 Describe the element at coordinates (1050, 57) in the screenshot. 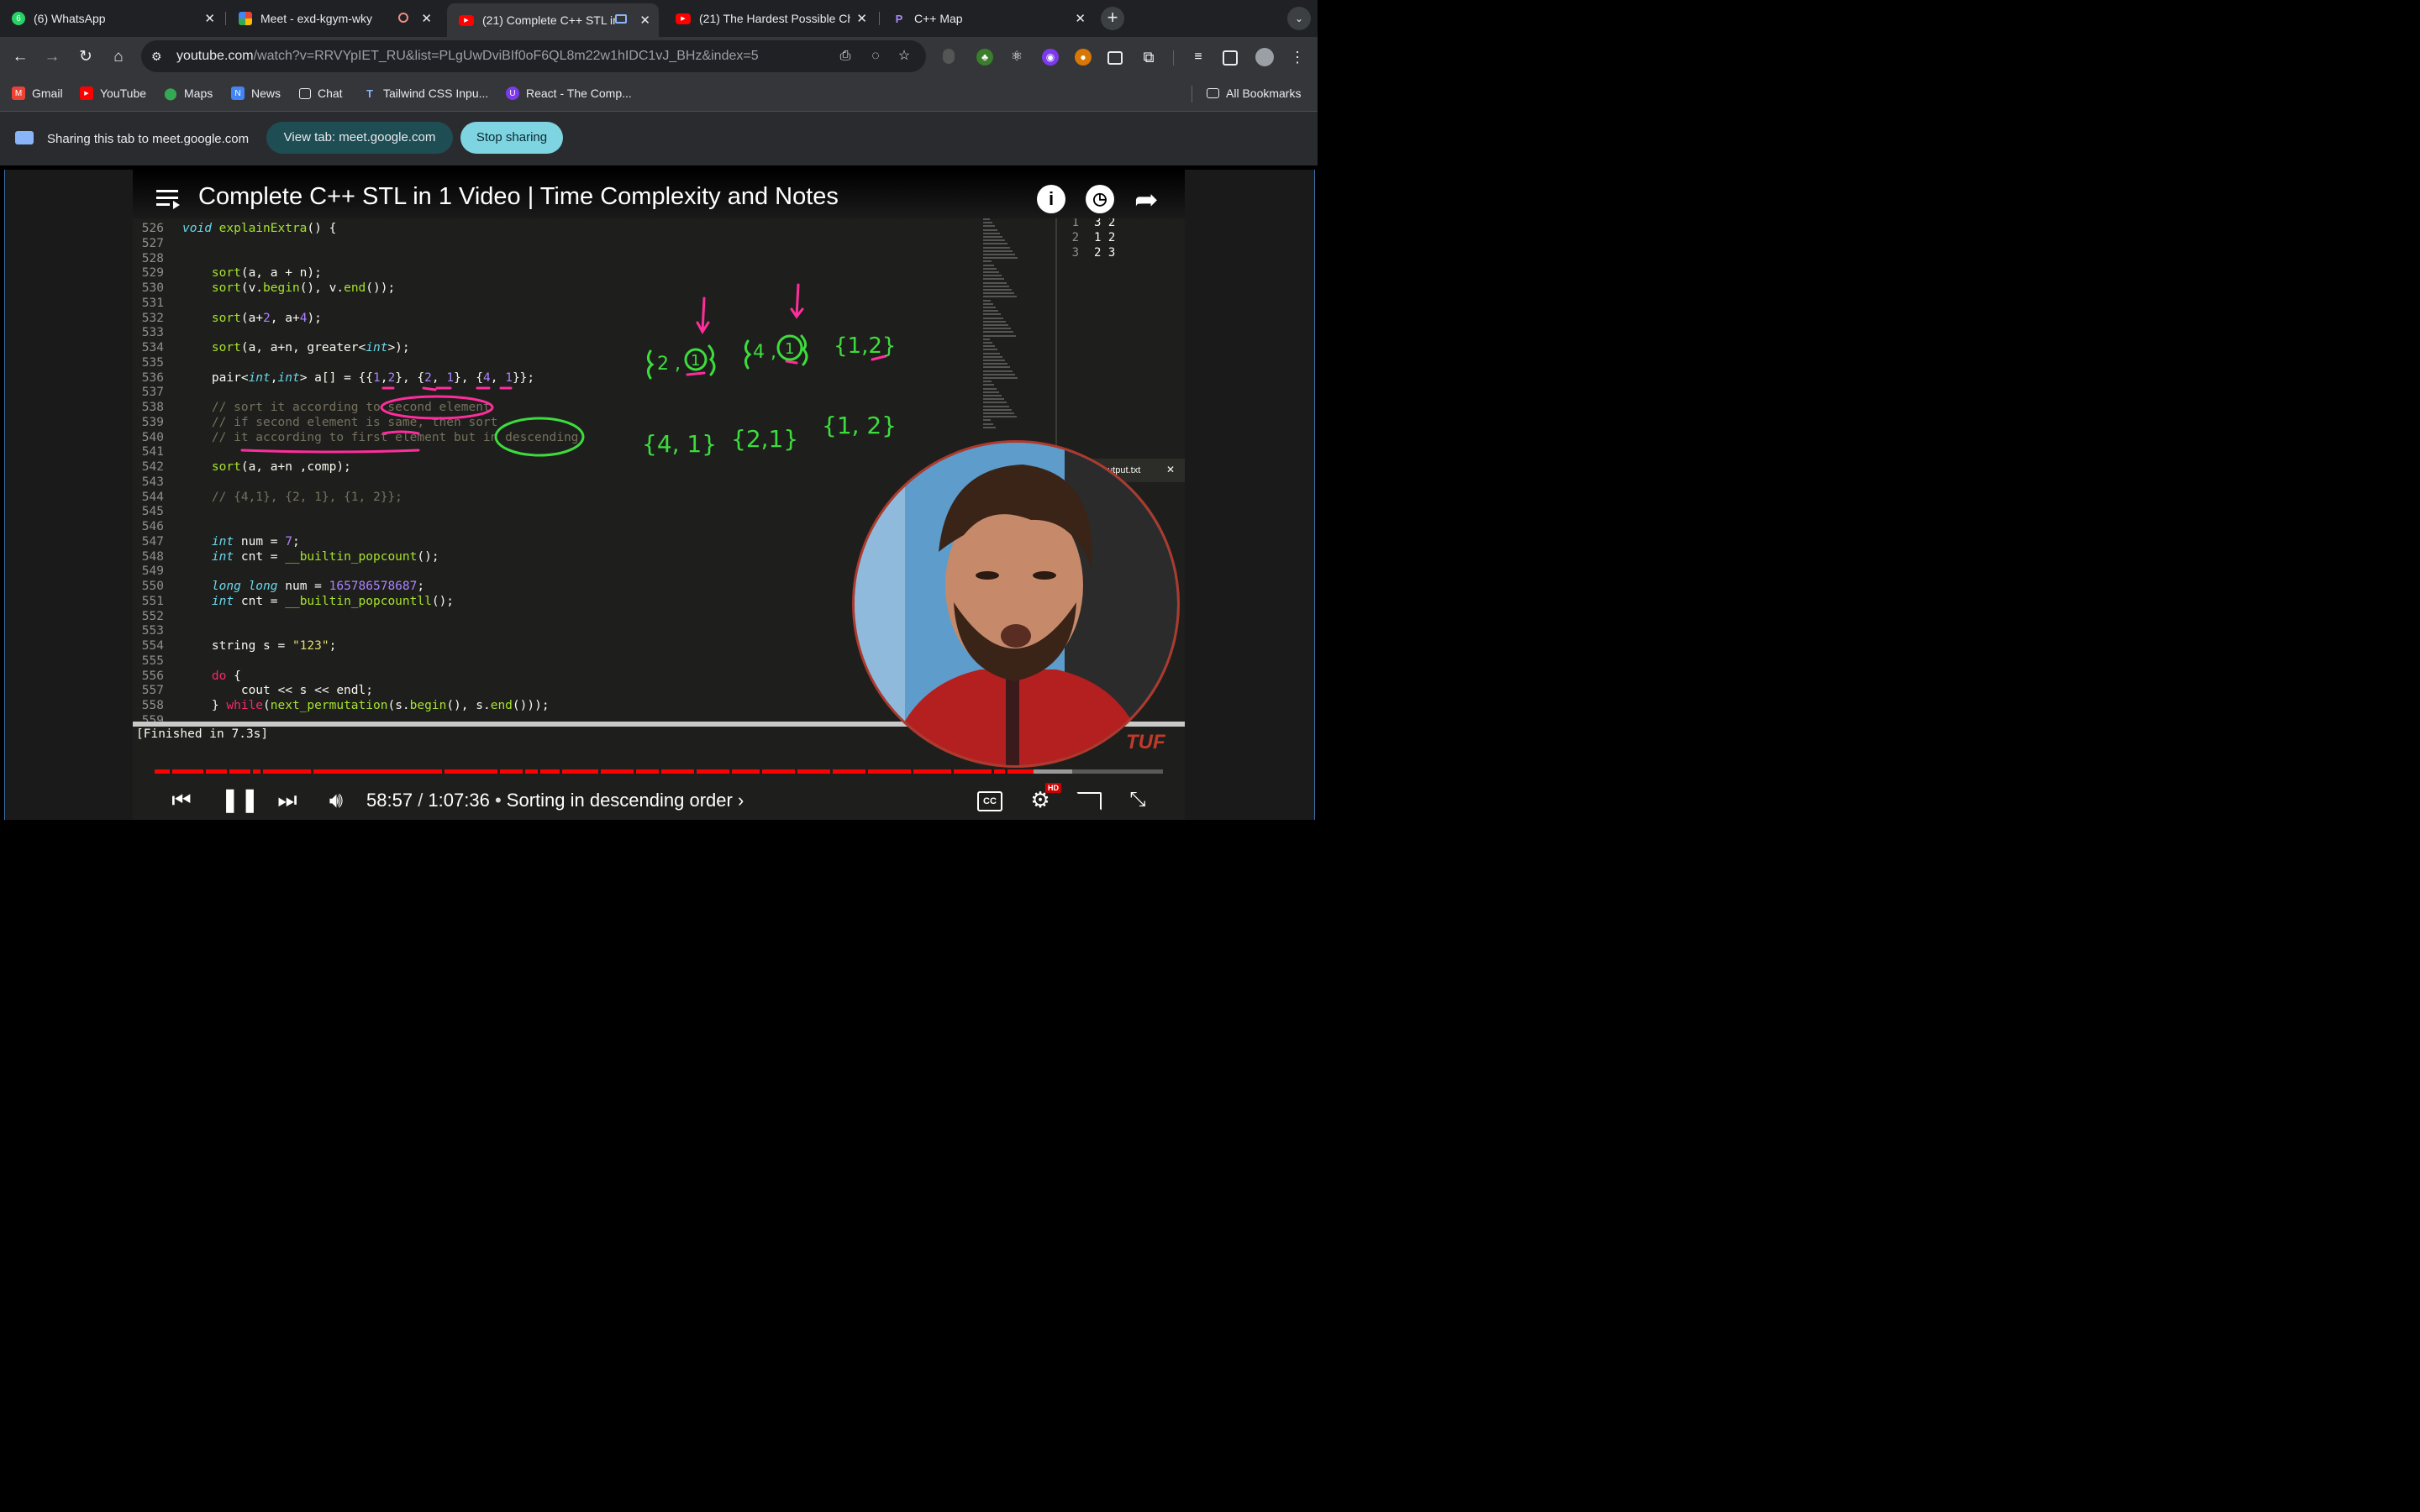

I see `extension-purple-icon: ◉` at that location.